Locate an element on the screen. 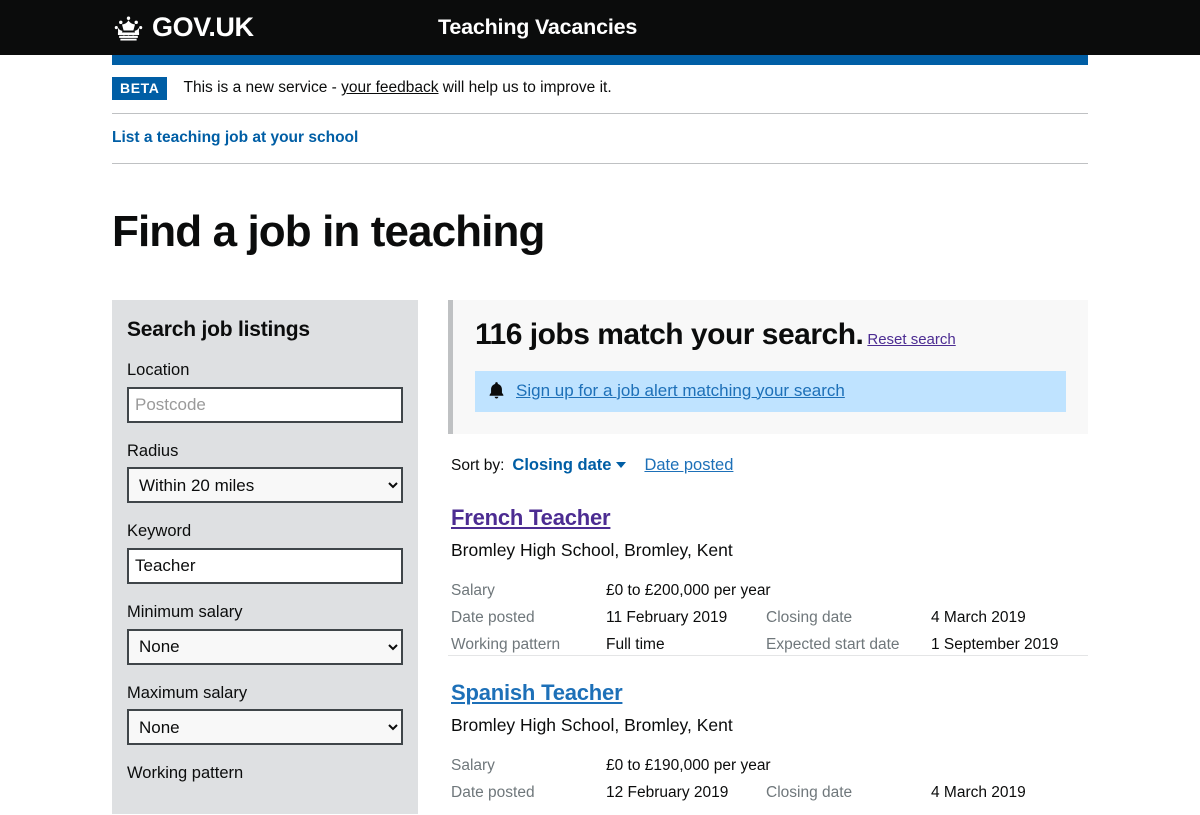 The height and width of the screenshot is (815, 1200). maximum-salary-label: Maximum salary is located at coordinates (187, 692).